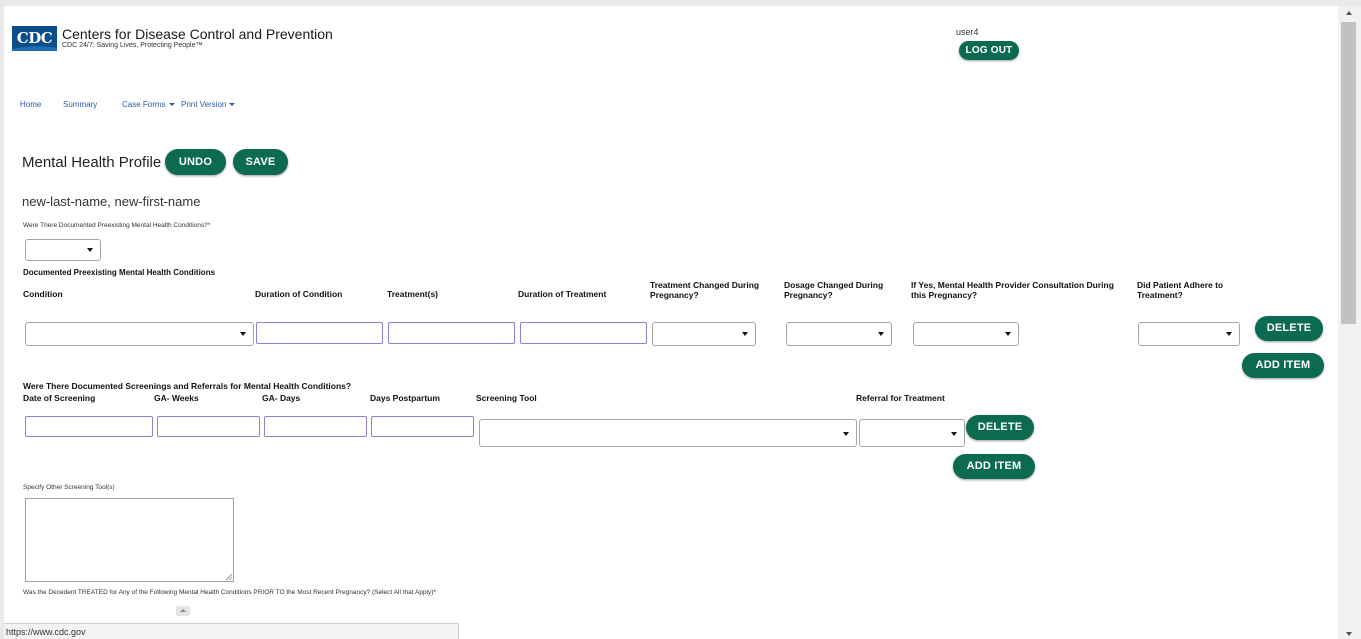 The image size is (1361, 639). What do you see at coordinates (1348, 173) in the screenshot?
I see `scrollbar-thumb` at bounding box center [1348, 173].